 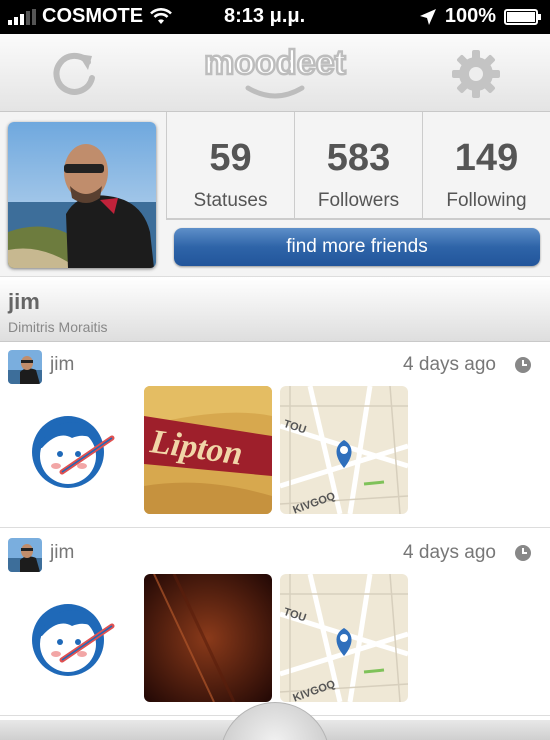 I want to click on stat-followers: 583 Followers, so click(x=359, y=166).